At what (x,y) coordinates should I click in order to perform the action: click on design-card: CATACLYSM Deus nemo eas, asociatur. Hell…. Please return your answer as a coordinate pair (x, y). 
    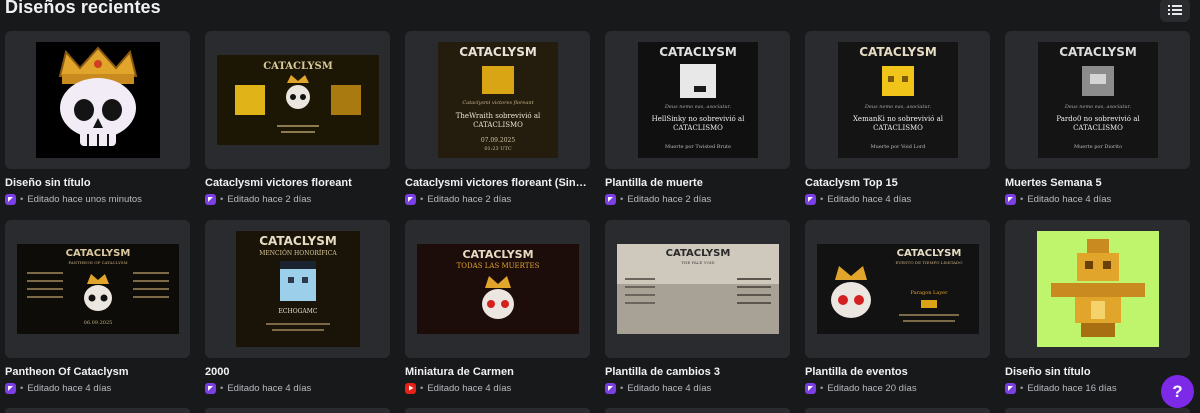
    Looking at the image, I should click on (697, 125).